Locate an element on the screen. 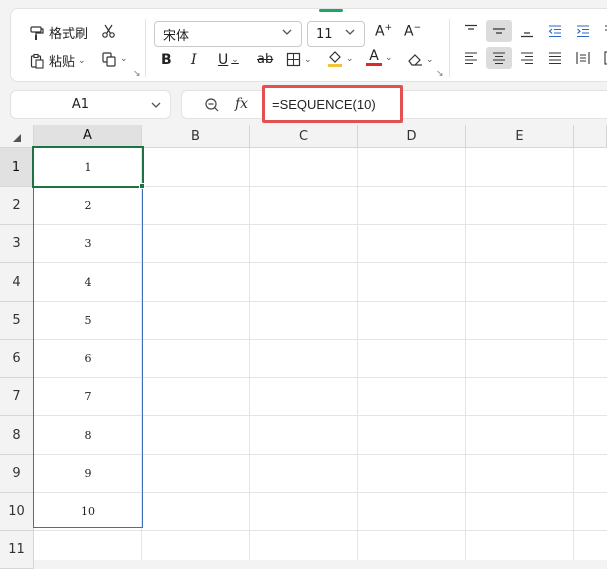 The height and width of the screenshot is (569, 607). borders-button: ⌄ is located at coordinates (299, 59).